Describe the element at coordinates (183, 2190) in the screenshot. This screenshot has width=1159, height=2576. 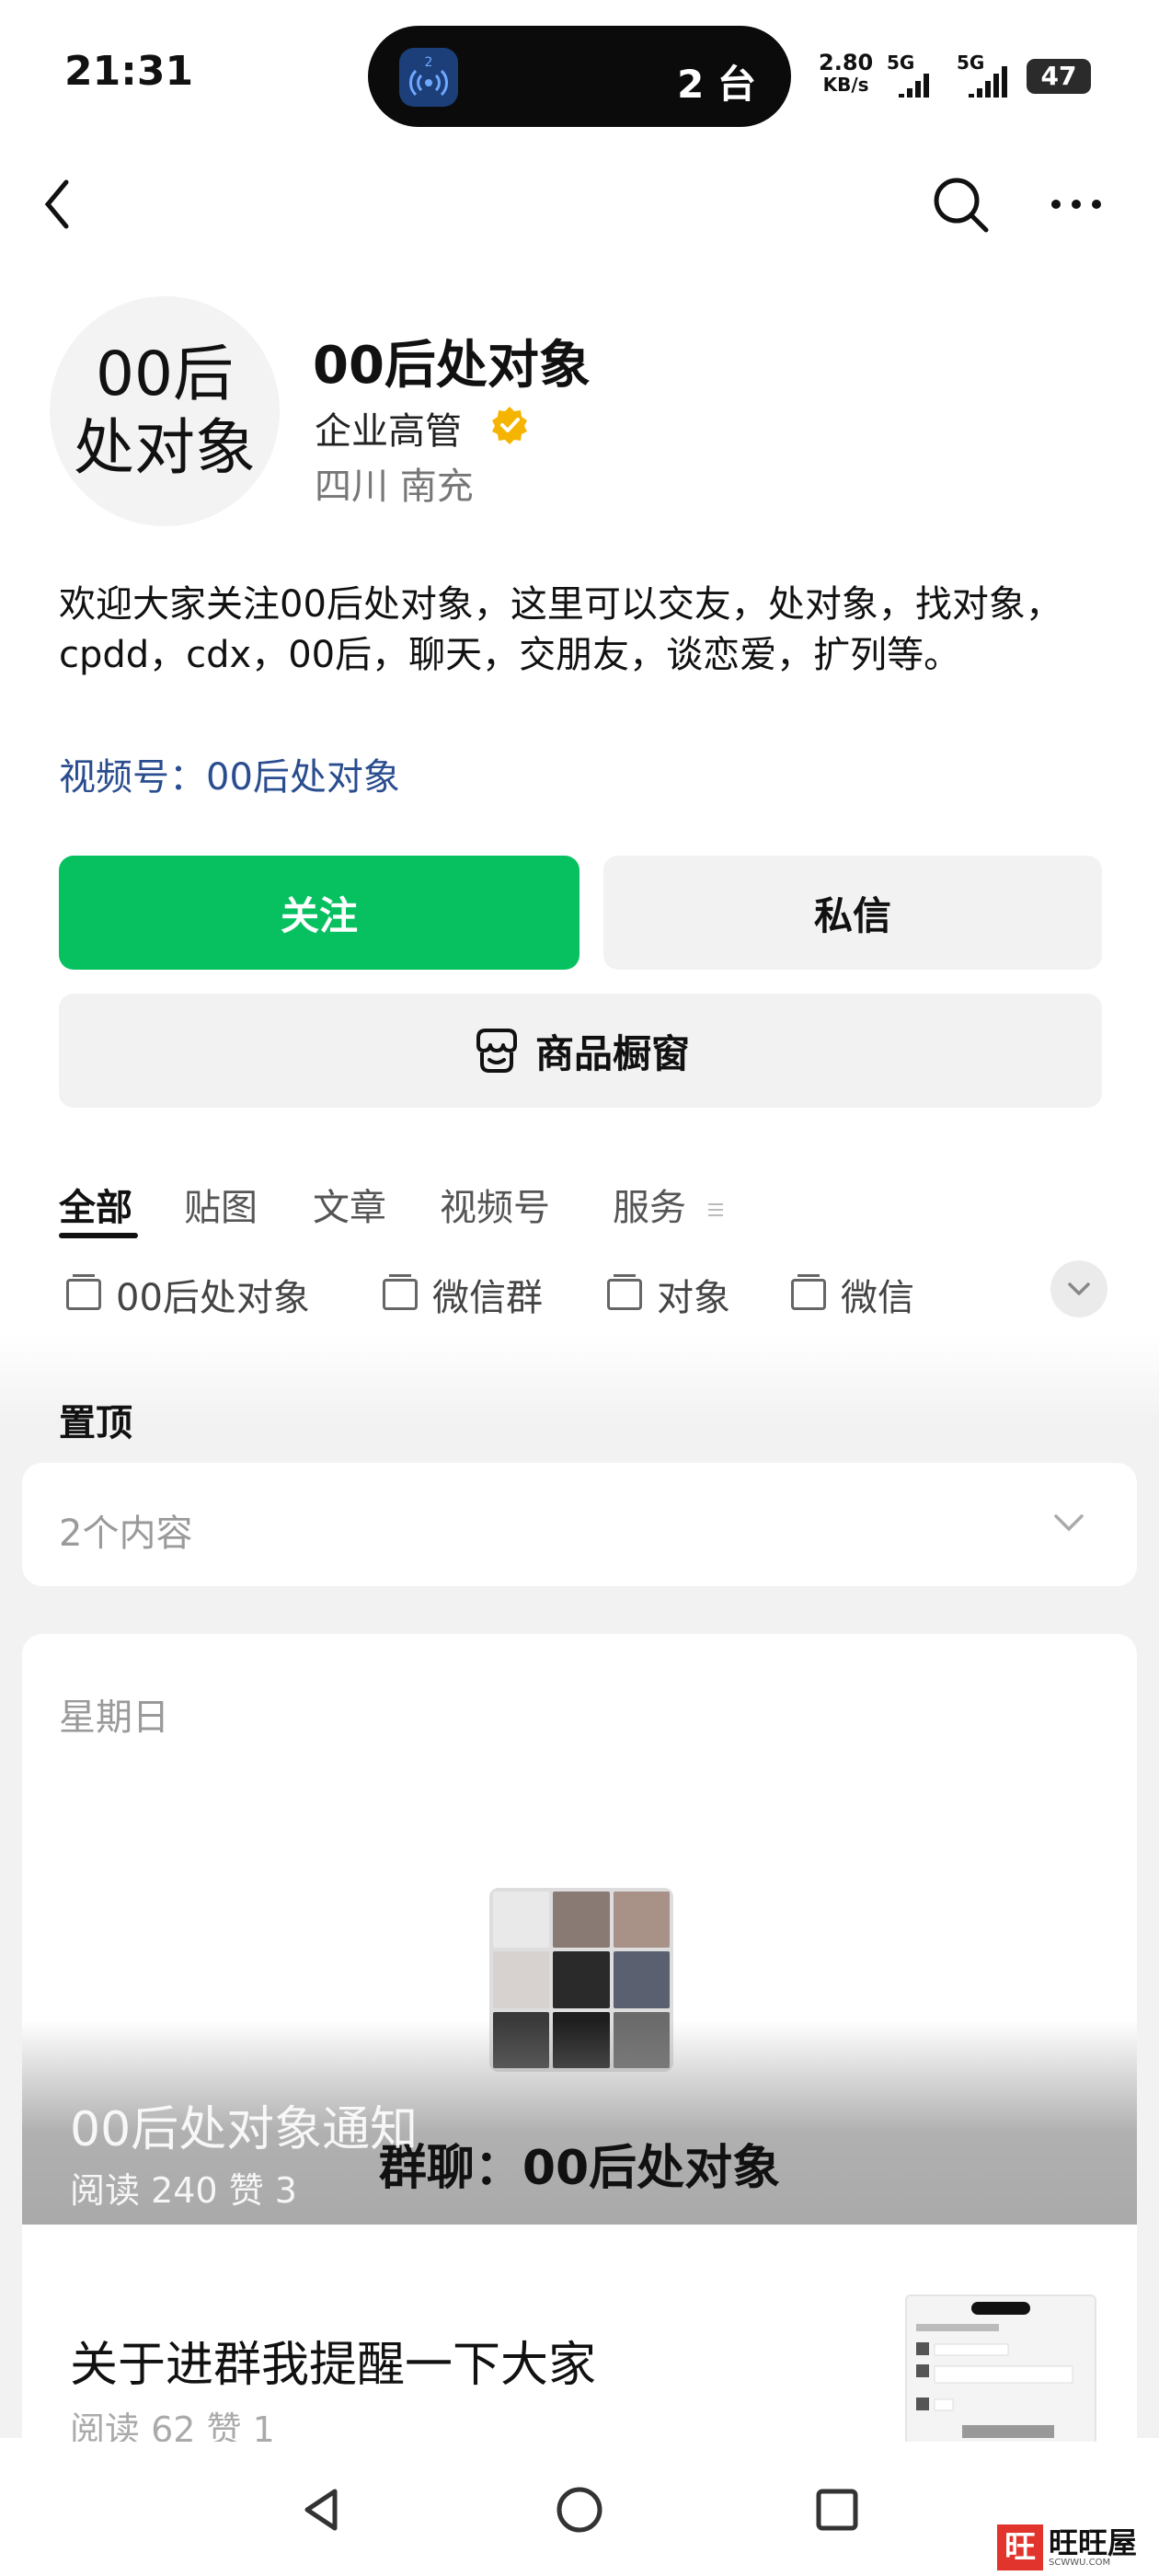
I see `post-stats: 阅读 240 赞 3` at that location.